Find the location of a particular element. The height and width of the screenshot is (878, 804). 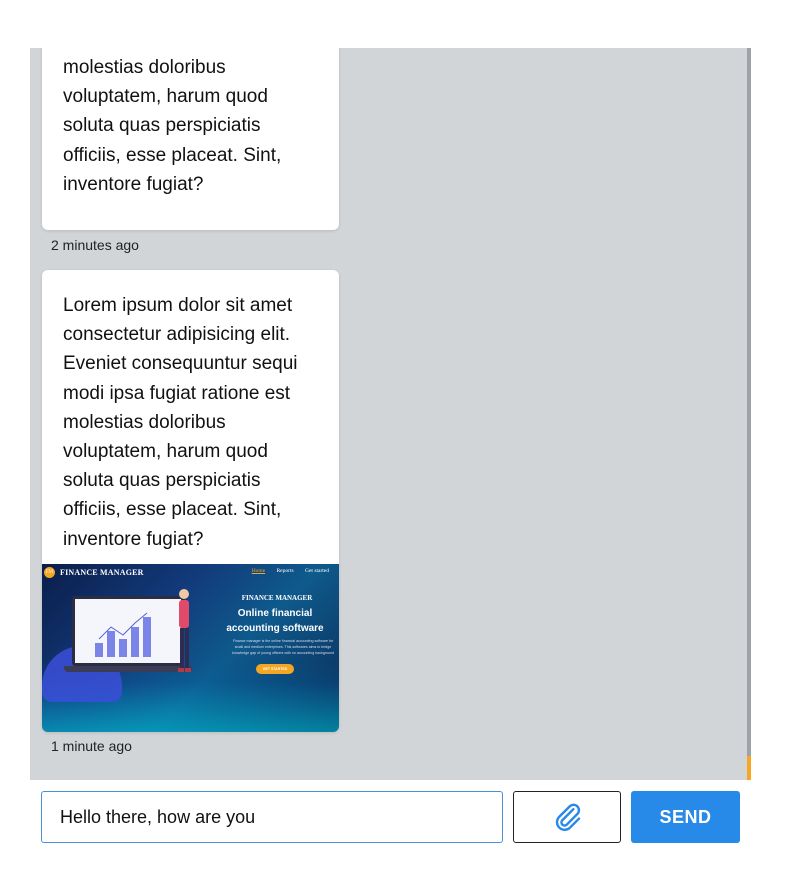

scrollbar-thumb is located at coordinates (749, 768).